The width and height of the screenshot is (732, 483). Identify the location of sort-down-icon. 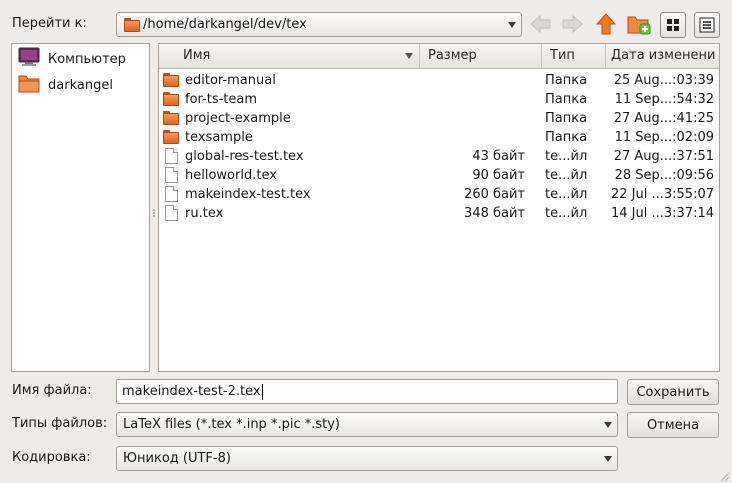
(409, 56).